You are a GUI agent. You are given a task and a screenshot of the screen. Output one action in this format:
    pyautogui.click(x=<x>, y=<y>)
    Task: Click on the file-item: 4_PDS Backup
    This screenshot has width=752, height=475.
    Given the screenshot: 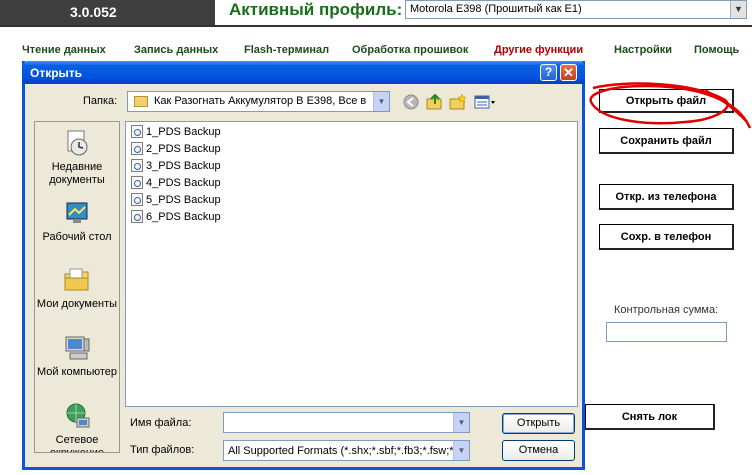 What is the action you would take?
    pyautogui.click(x=176, y=183)
    